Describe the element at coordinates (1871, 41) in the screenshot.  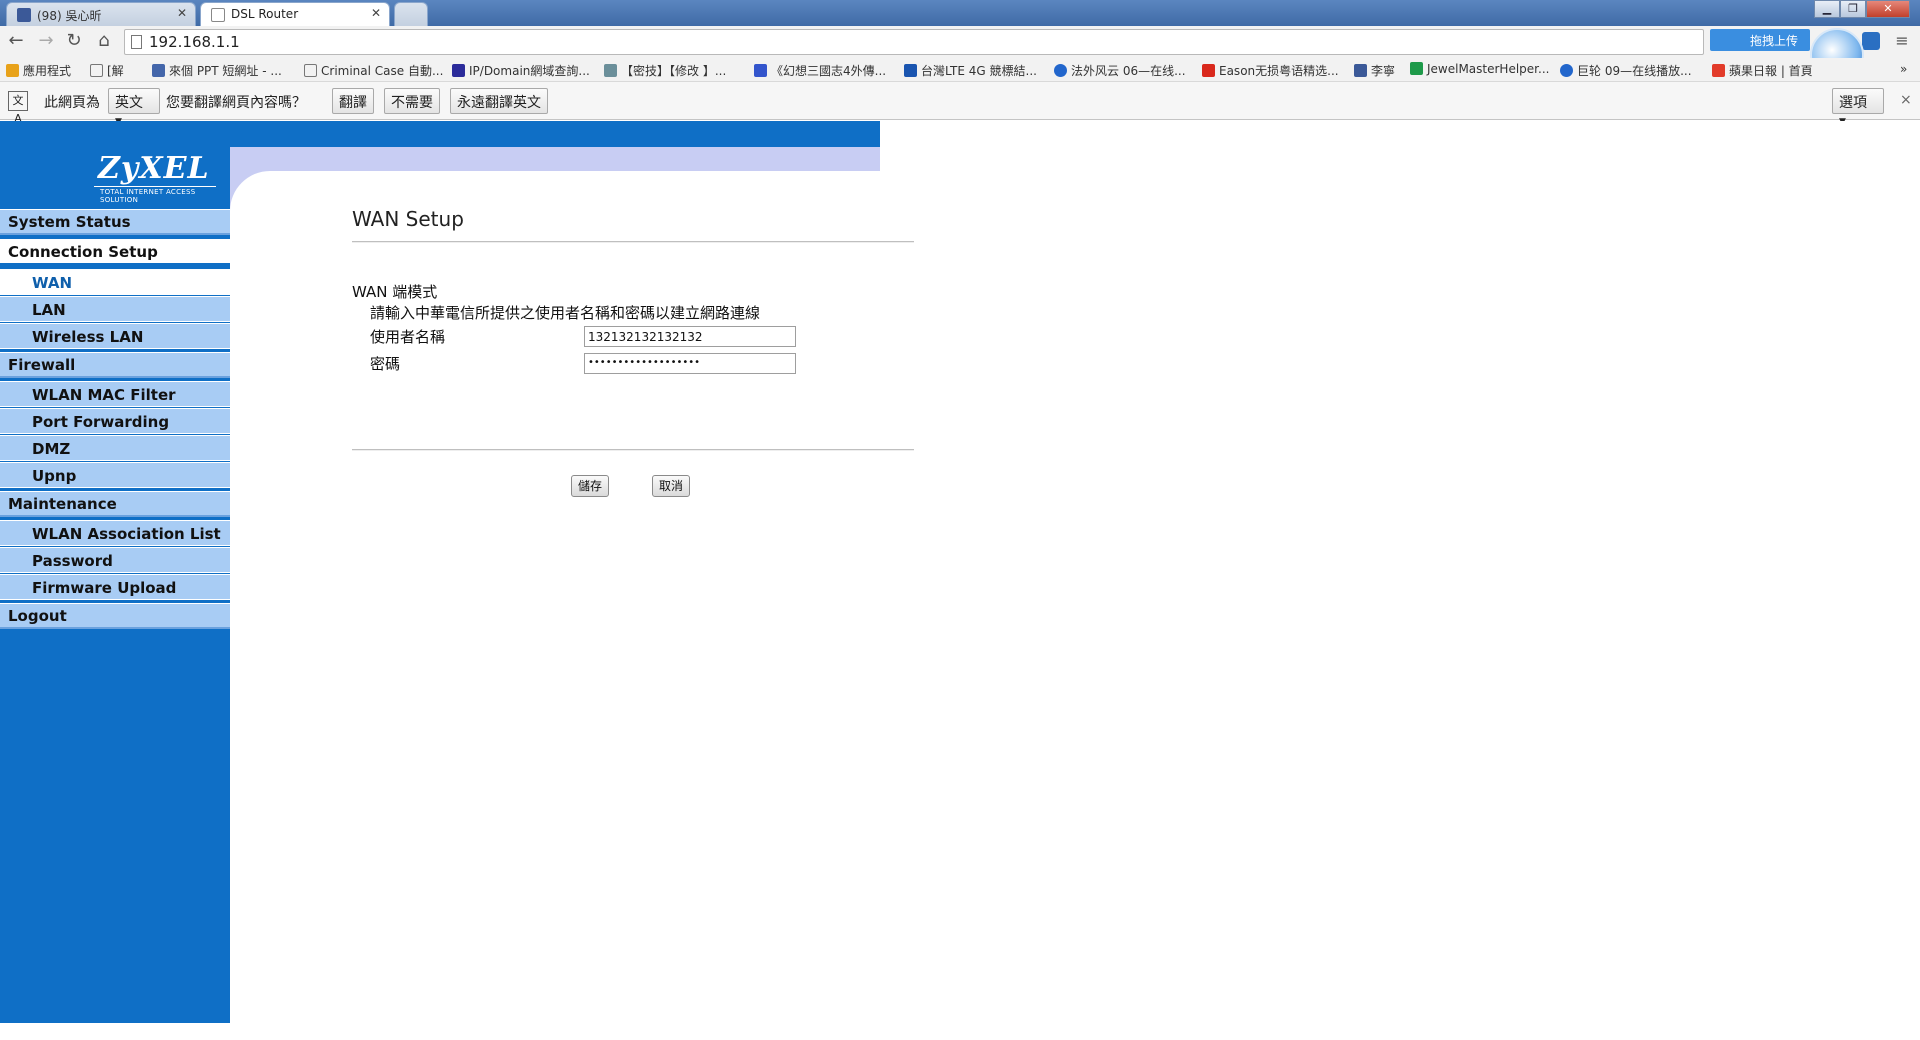
I see `extension-icon` at that location.